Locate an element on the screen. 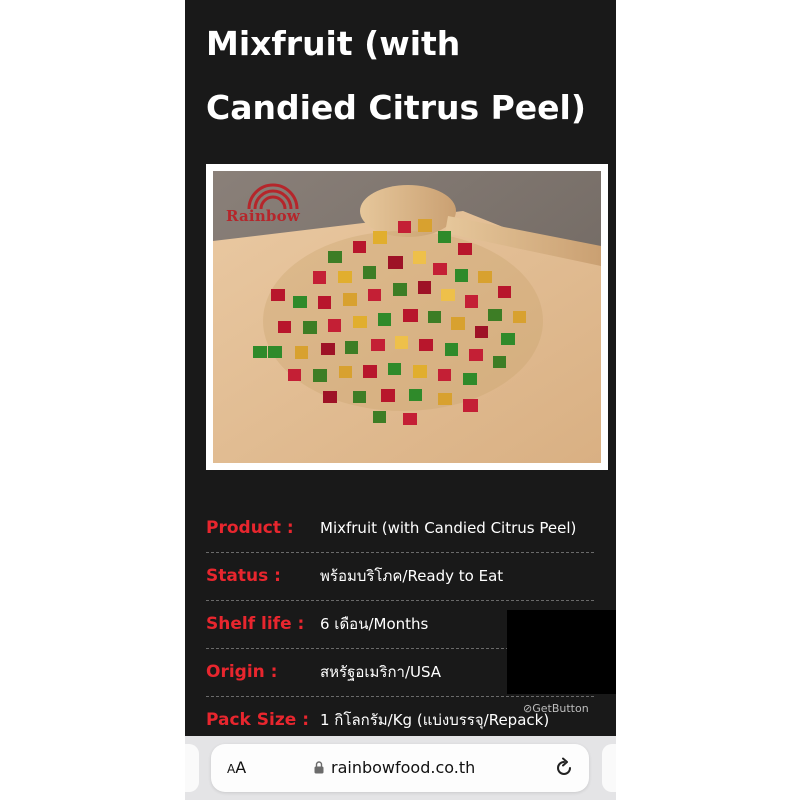  detail-label: Origin : is located at coordinates (242, 672).